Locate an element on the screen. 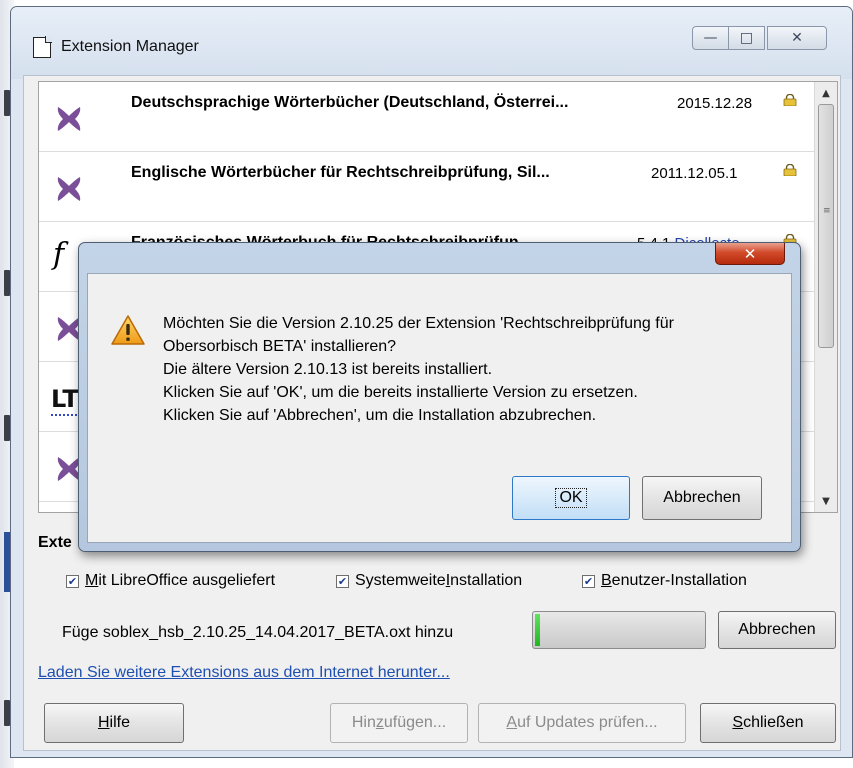 The image size is (853, 768). checkbox-user: ✔ Benutzer-Installation is located at coordinates (664, 581).